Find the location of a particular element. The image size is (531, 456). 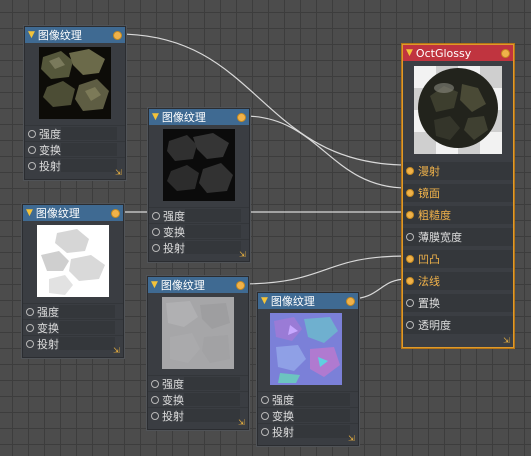

input-label: 薄膜宽度 is located at coordinates (440, 237).